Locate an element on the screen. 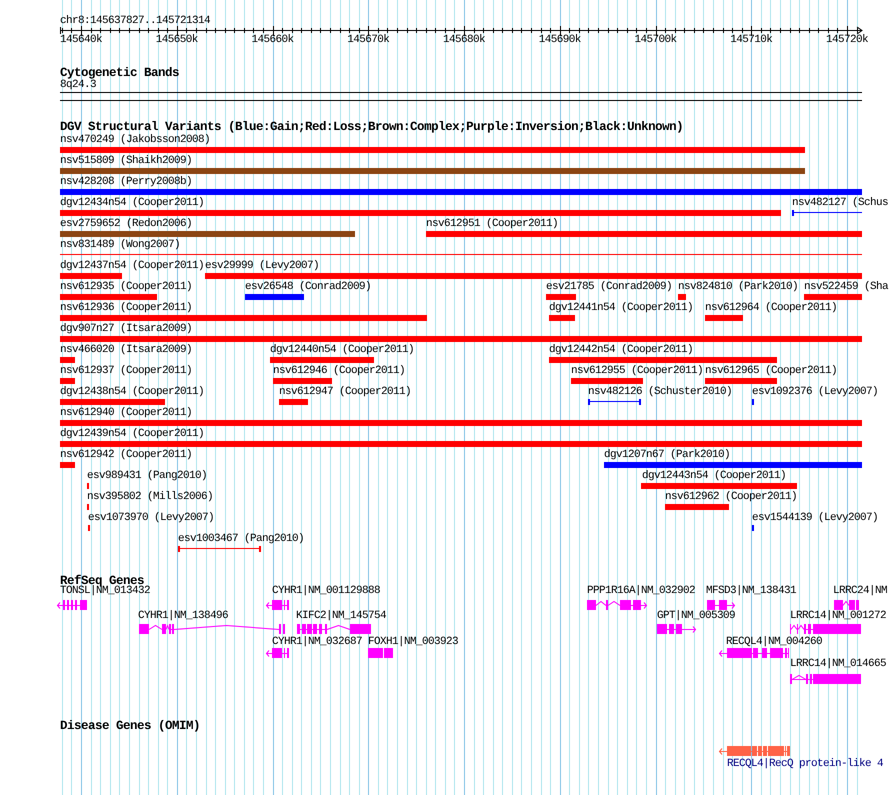  variant-label: nsv428208 (Perry2008b) is located at coordinates (126, 182).